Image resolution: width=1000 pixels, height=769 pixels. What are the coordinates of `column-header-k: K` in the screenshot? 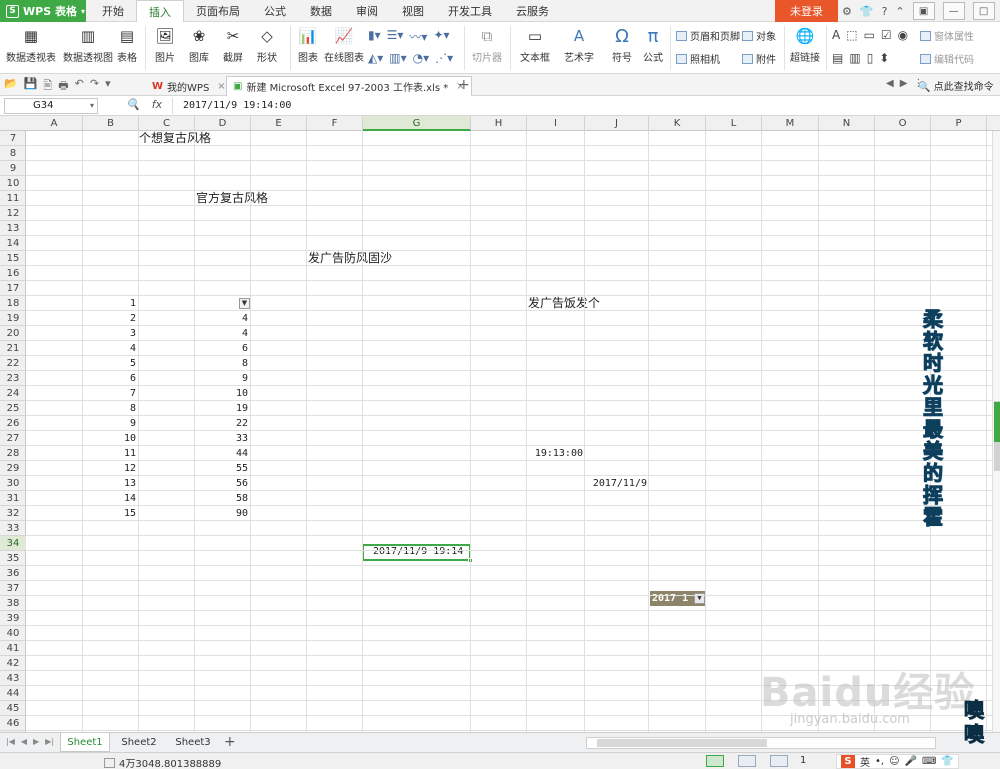 It's located at (677, 123).